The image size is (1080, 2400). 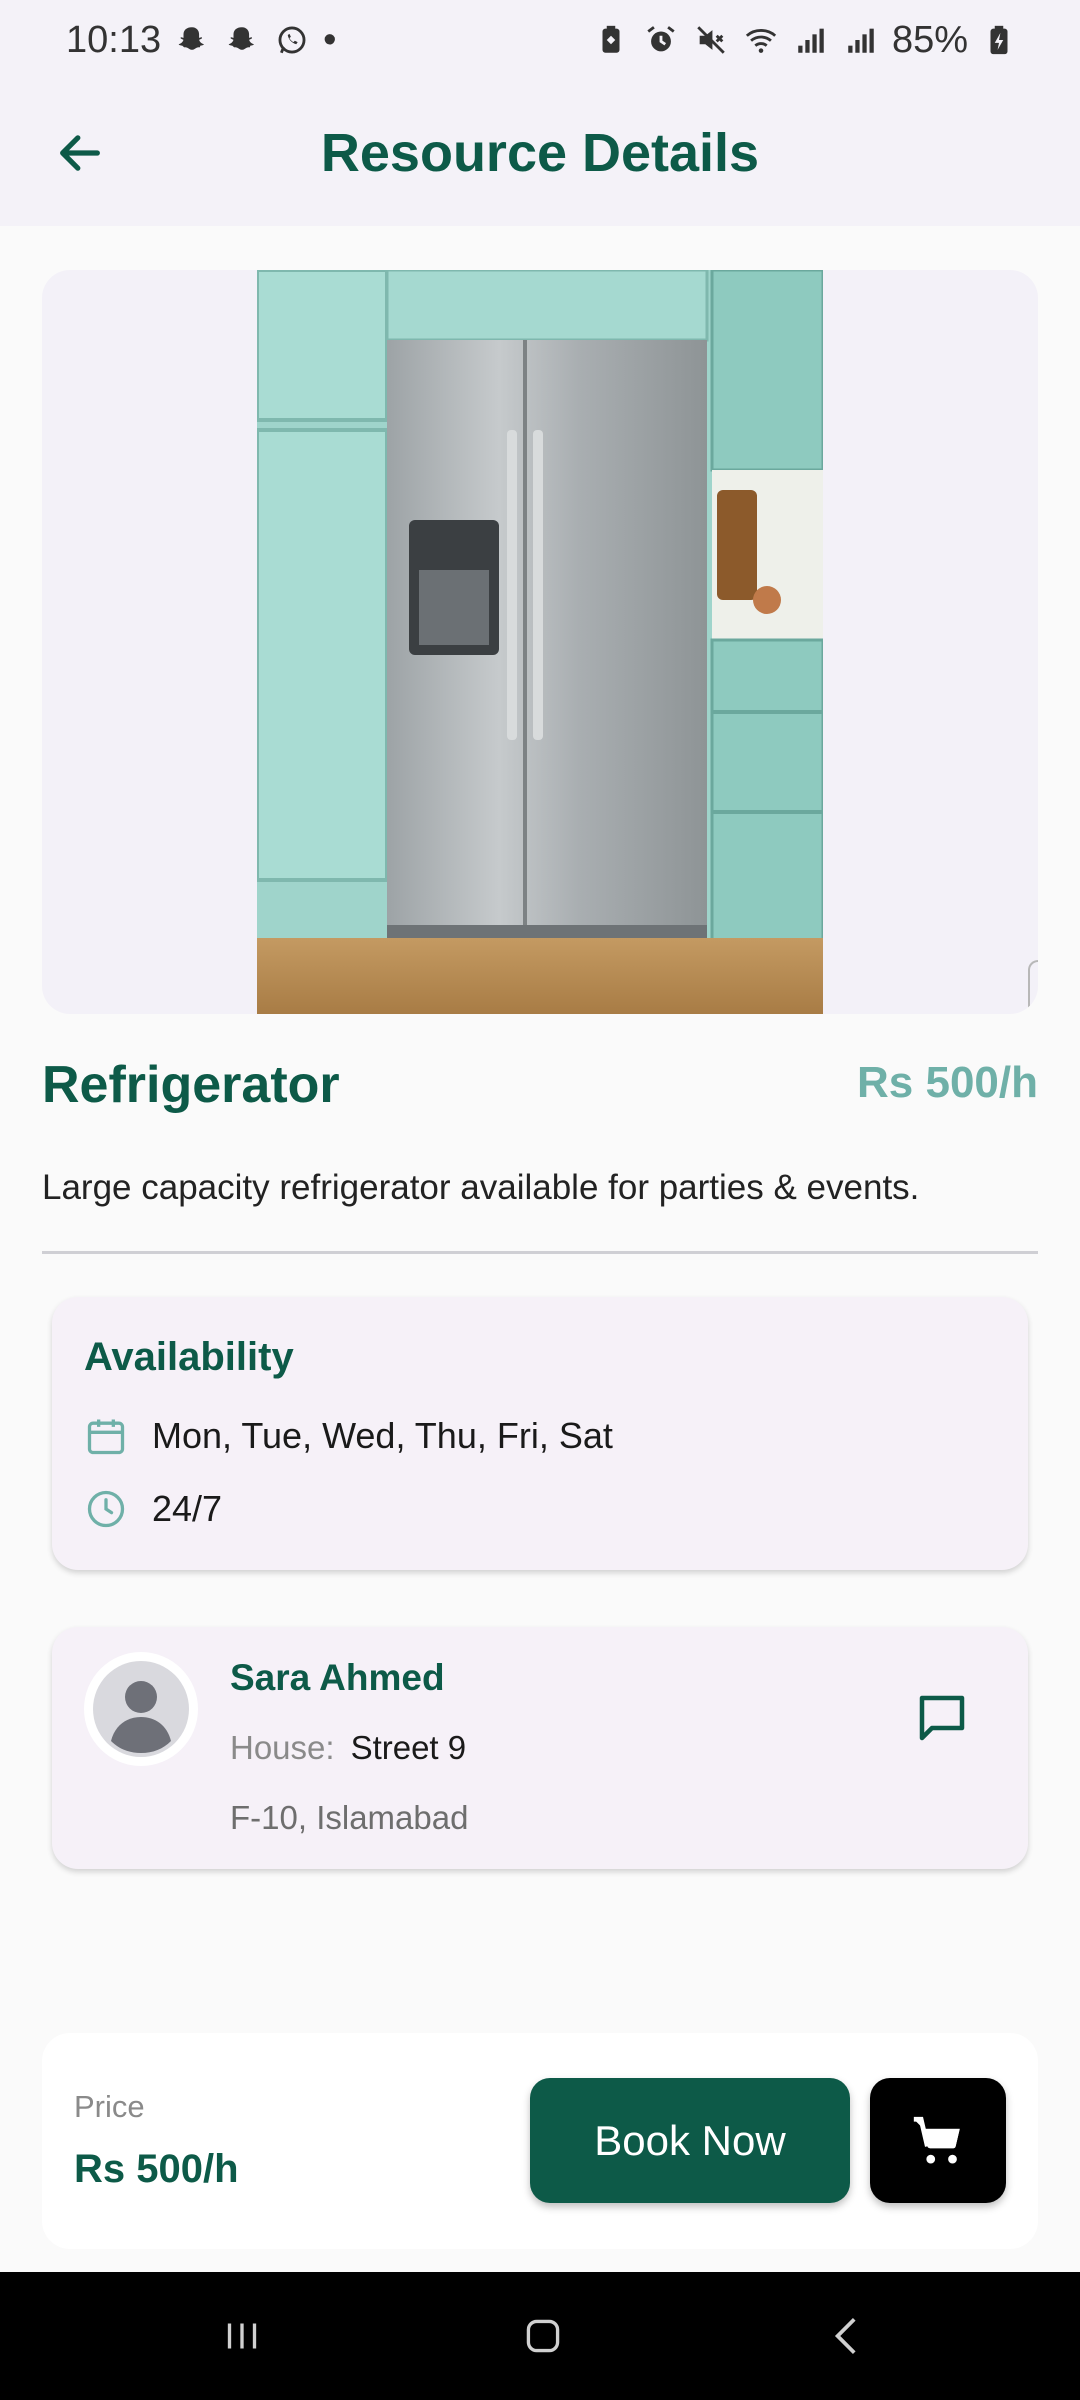 I want to click on alarm-icon, so click(x=661, y=40).